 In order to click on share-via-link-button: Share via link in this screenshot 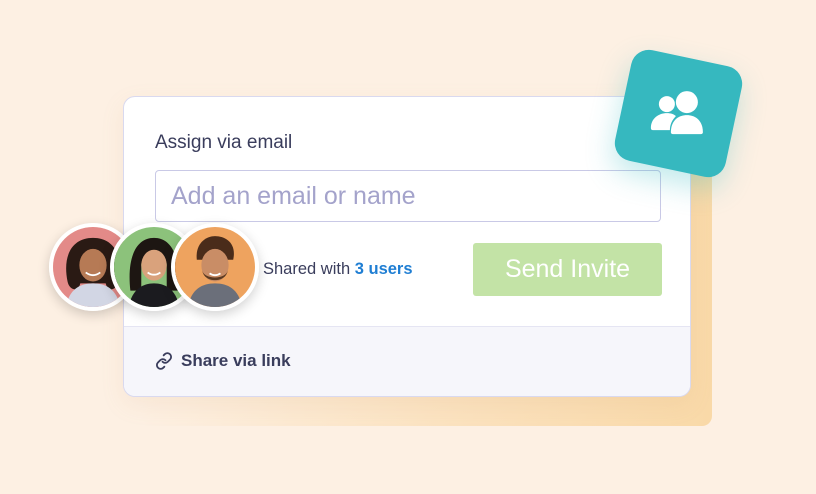, I will do `click(223, 361)`.